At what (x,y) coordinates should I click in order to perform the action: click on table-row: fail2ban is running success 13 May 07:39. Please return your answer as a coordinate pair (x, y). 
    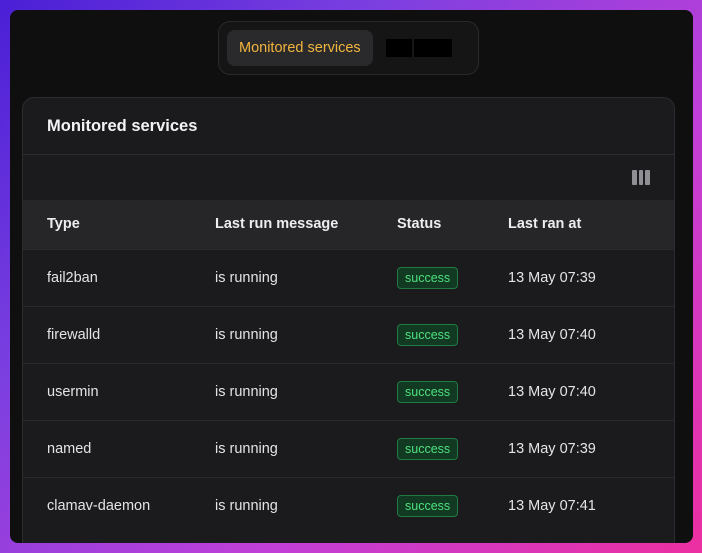
    Looking at the image, I should click on (348, 277).